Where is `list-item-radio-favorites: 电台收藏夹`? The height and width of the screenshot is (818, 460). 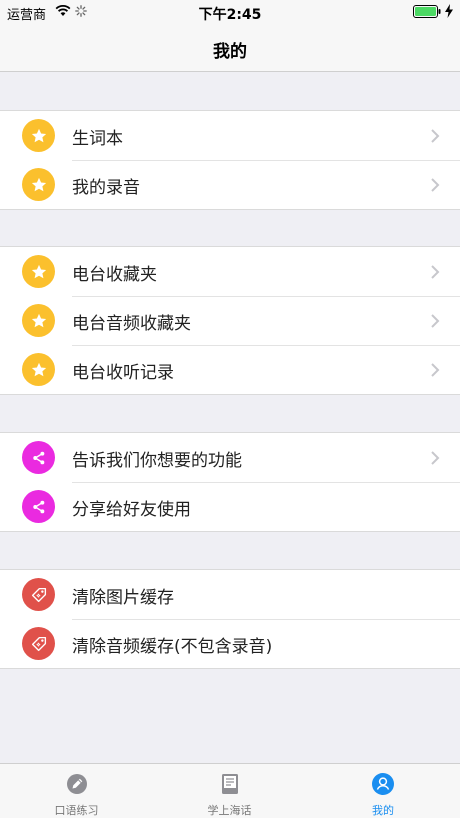
list-item-radio-favorites: 电台收藏夹 is located at coordinates (230, 271).